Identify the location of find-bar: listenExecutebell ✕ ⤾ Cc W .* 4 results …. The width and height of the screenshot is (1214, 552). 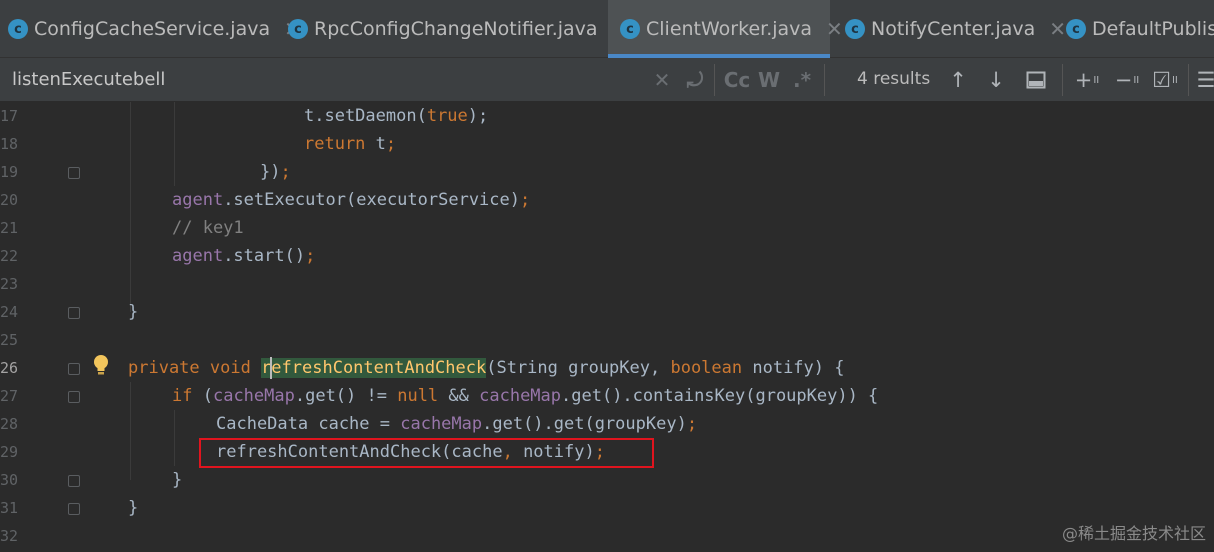
(607, 80).